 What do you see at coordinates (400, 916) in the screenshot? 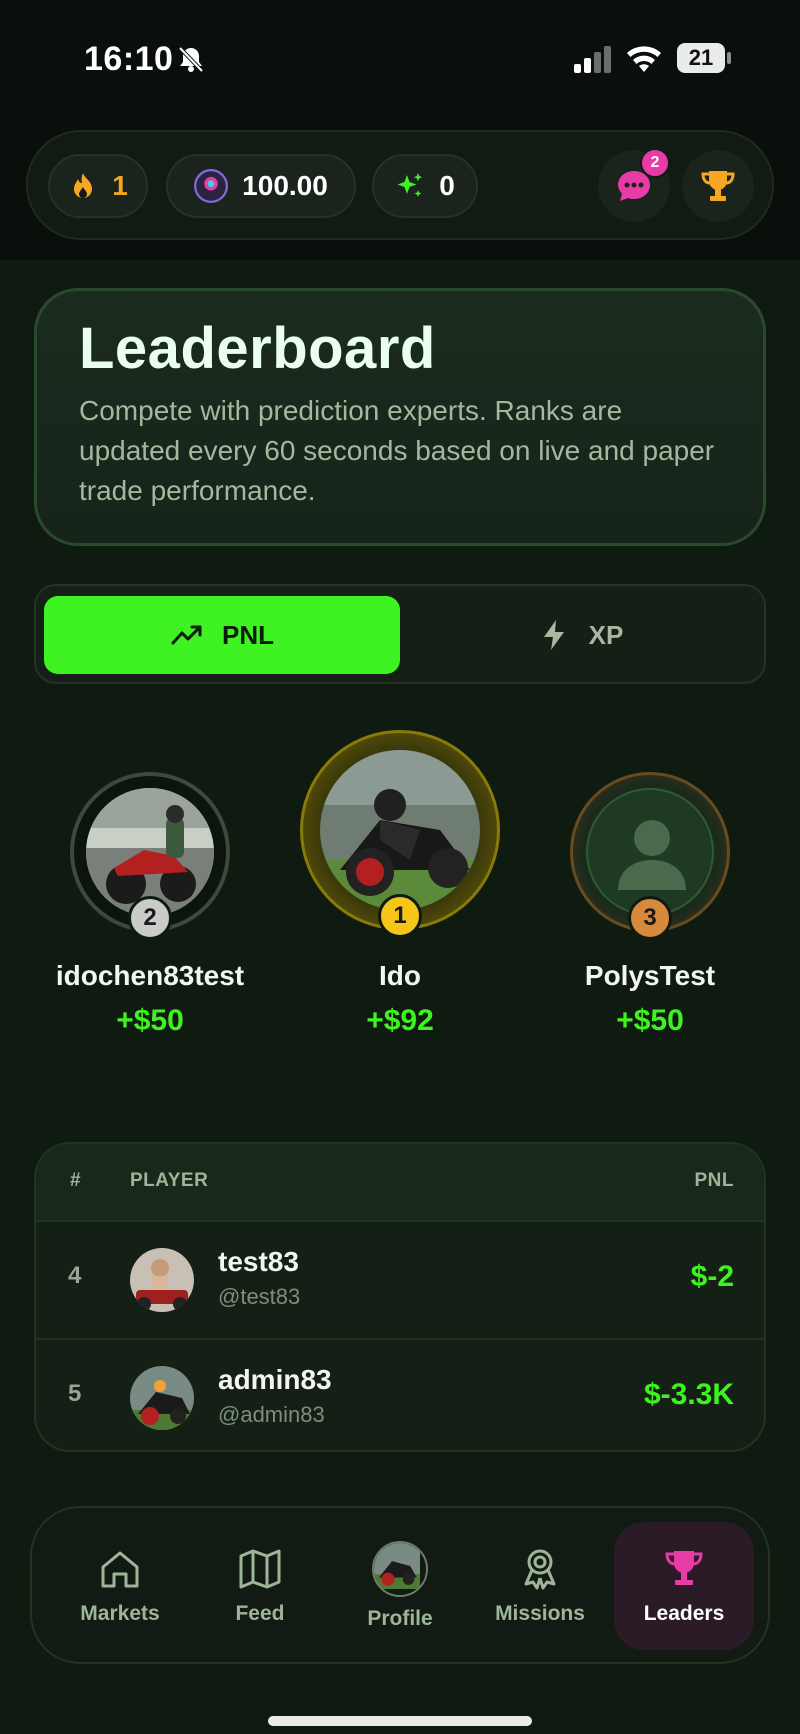
I see `rank-badge-gold: 1` at bounding box center [400, 916].